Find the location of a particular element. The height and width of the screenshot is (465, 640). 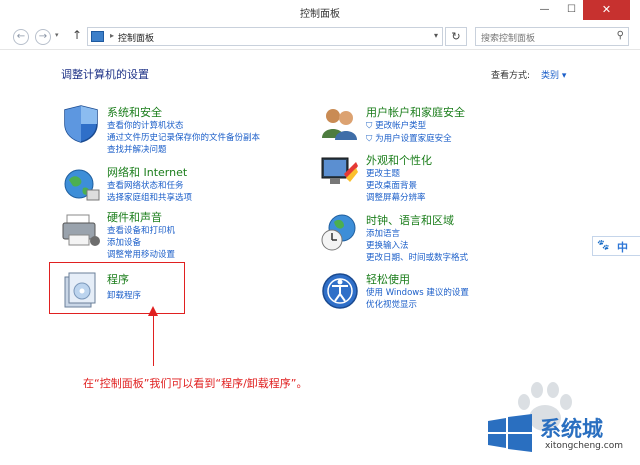

category-title-system-security: 系统和安全 is located at coordinates (134, 112).